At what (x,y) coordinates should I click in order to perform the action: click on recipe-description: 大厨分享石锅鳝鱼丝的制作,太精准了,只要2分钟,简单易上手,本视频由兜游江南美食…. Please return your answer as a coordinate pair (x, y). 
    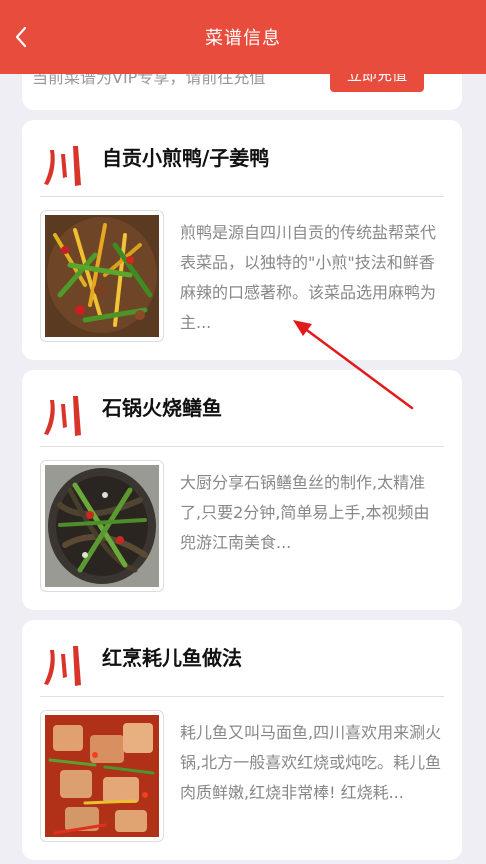
    Looking at the image, I should click on (305, 512).